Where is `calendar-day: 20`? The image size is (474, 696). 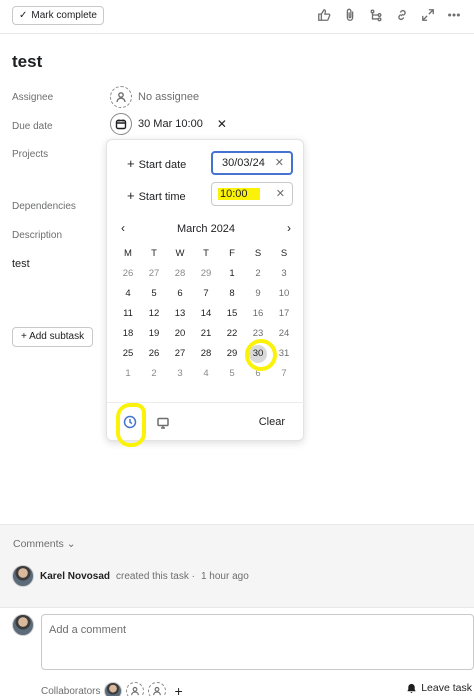 calendar-day: 20 is located at coordinates (180, 334).